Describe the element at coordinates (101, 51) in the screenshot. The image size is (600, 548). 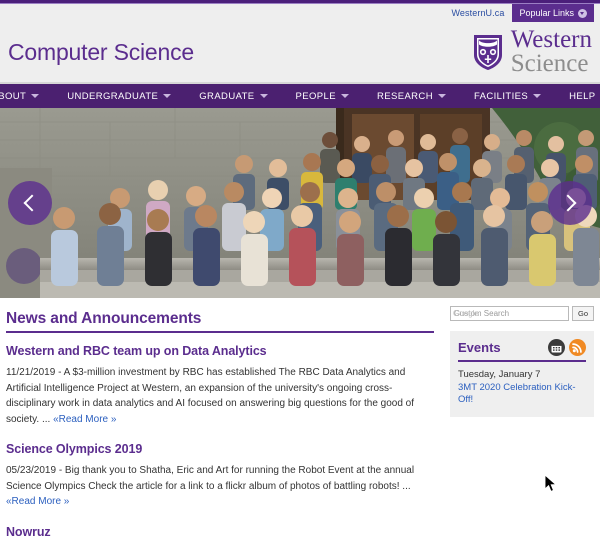
I see `site-title: Computer Science` at that location.